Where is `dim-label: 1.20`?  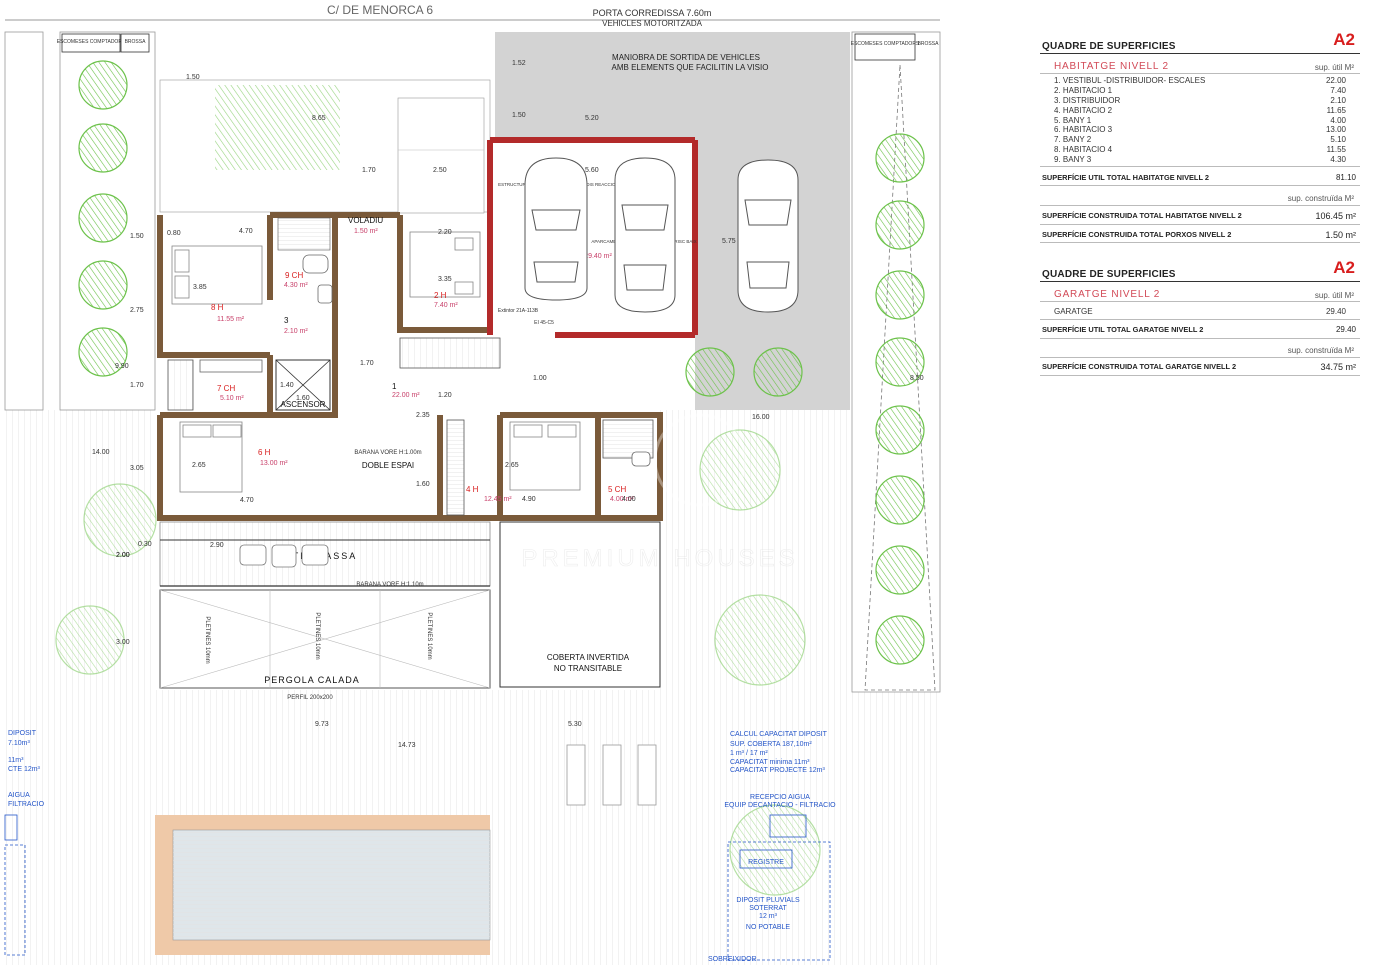 dim-label: 1.20 is located at coordinates (445, 395).